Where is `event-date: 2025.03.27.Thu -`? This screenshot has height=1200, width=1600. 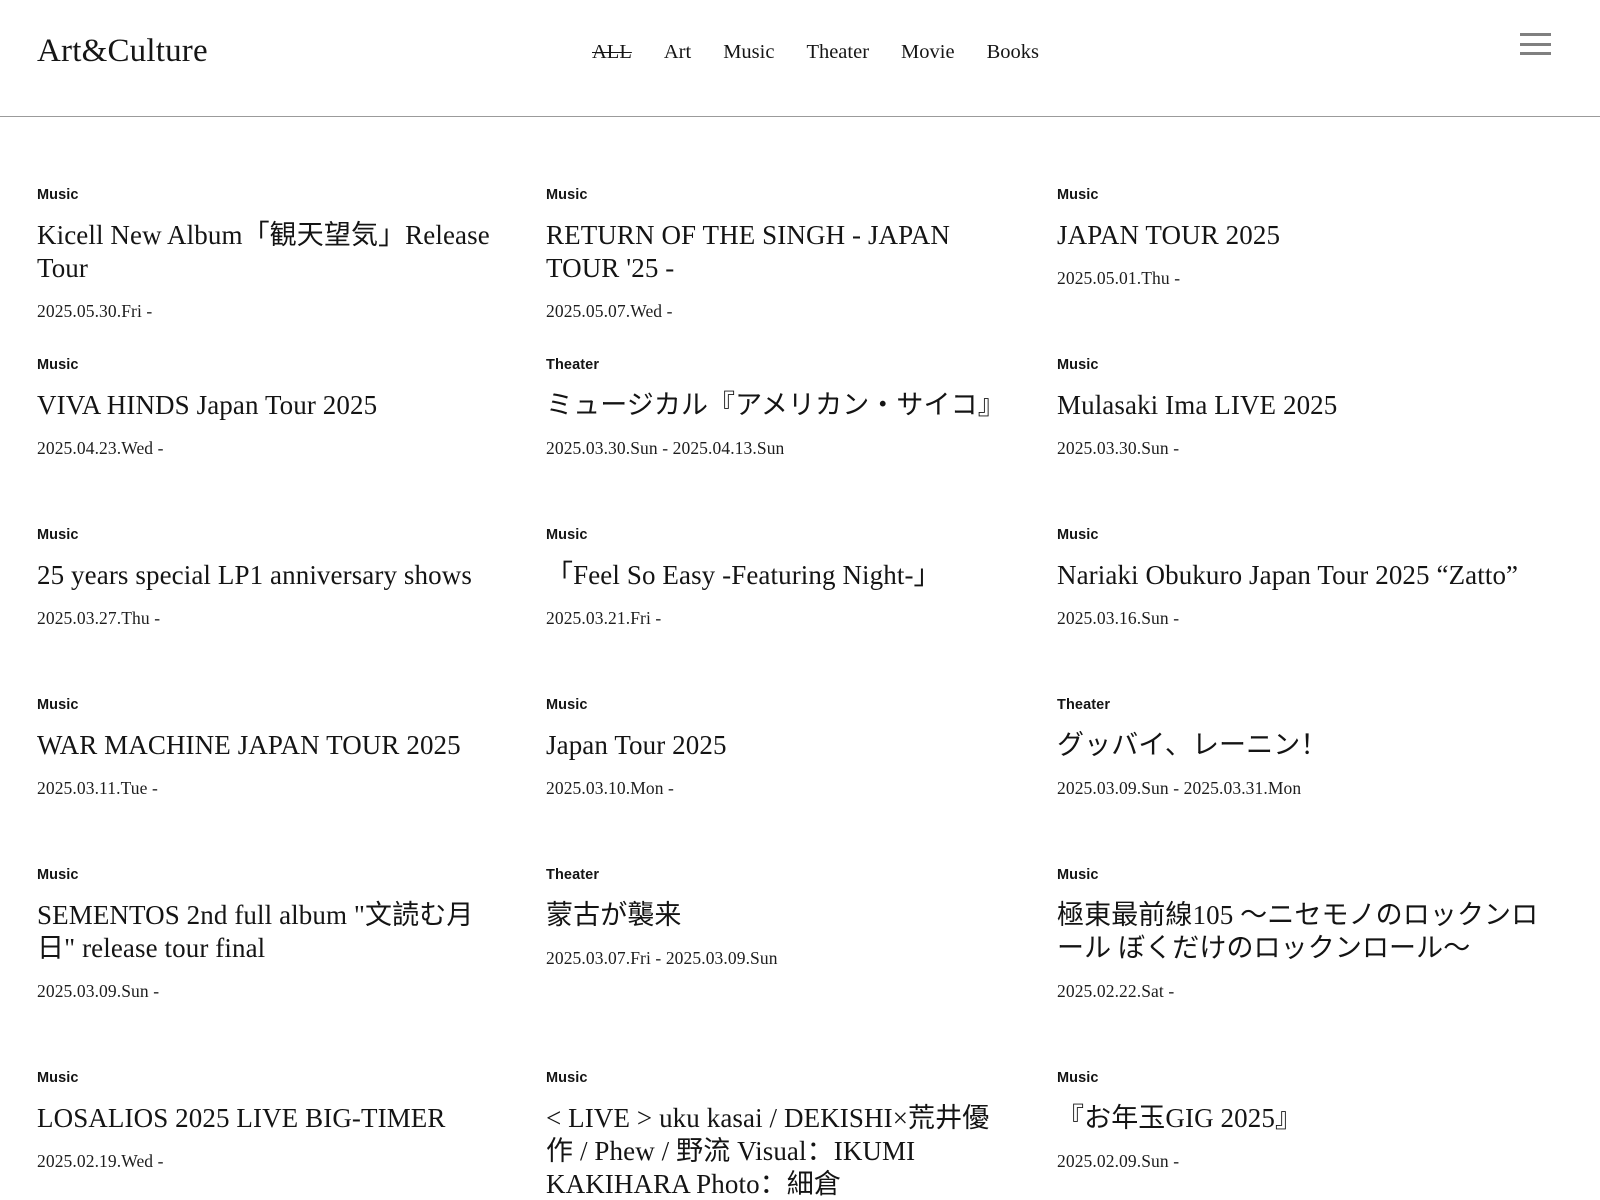 event-date: 2025.03.27.Thu - is located at coordinates (99, 617).